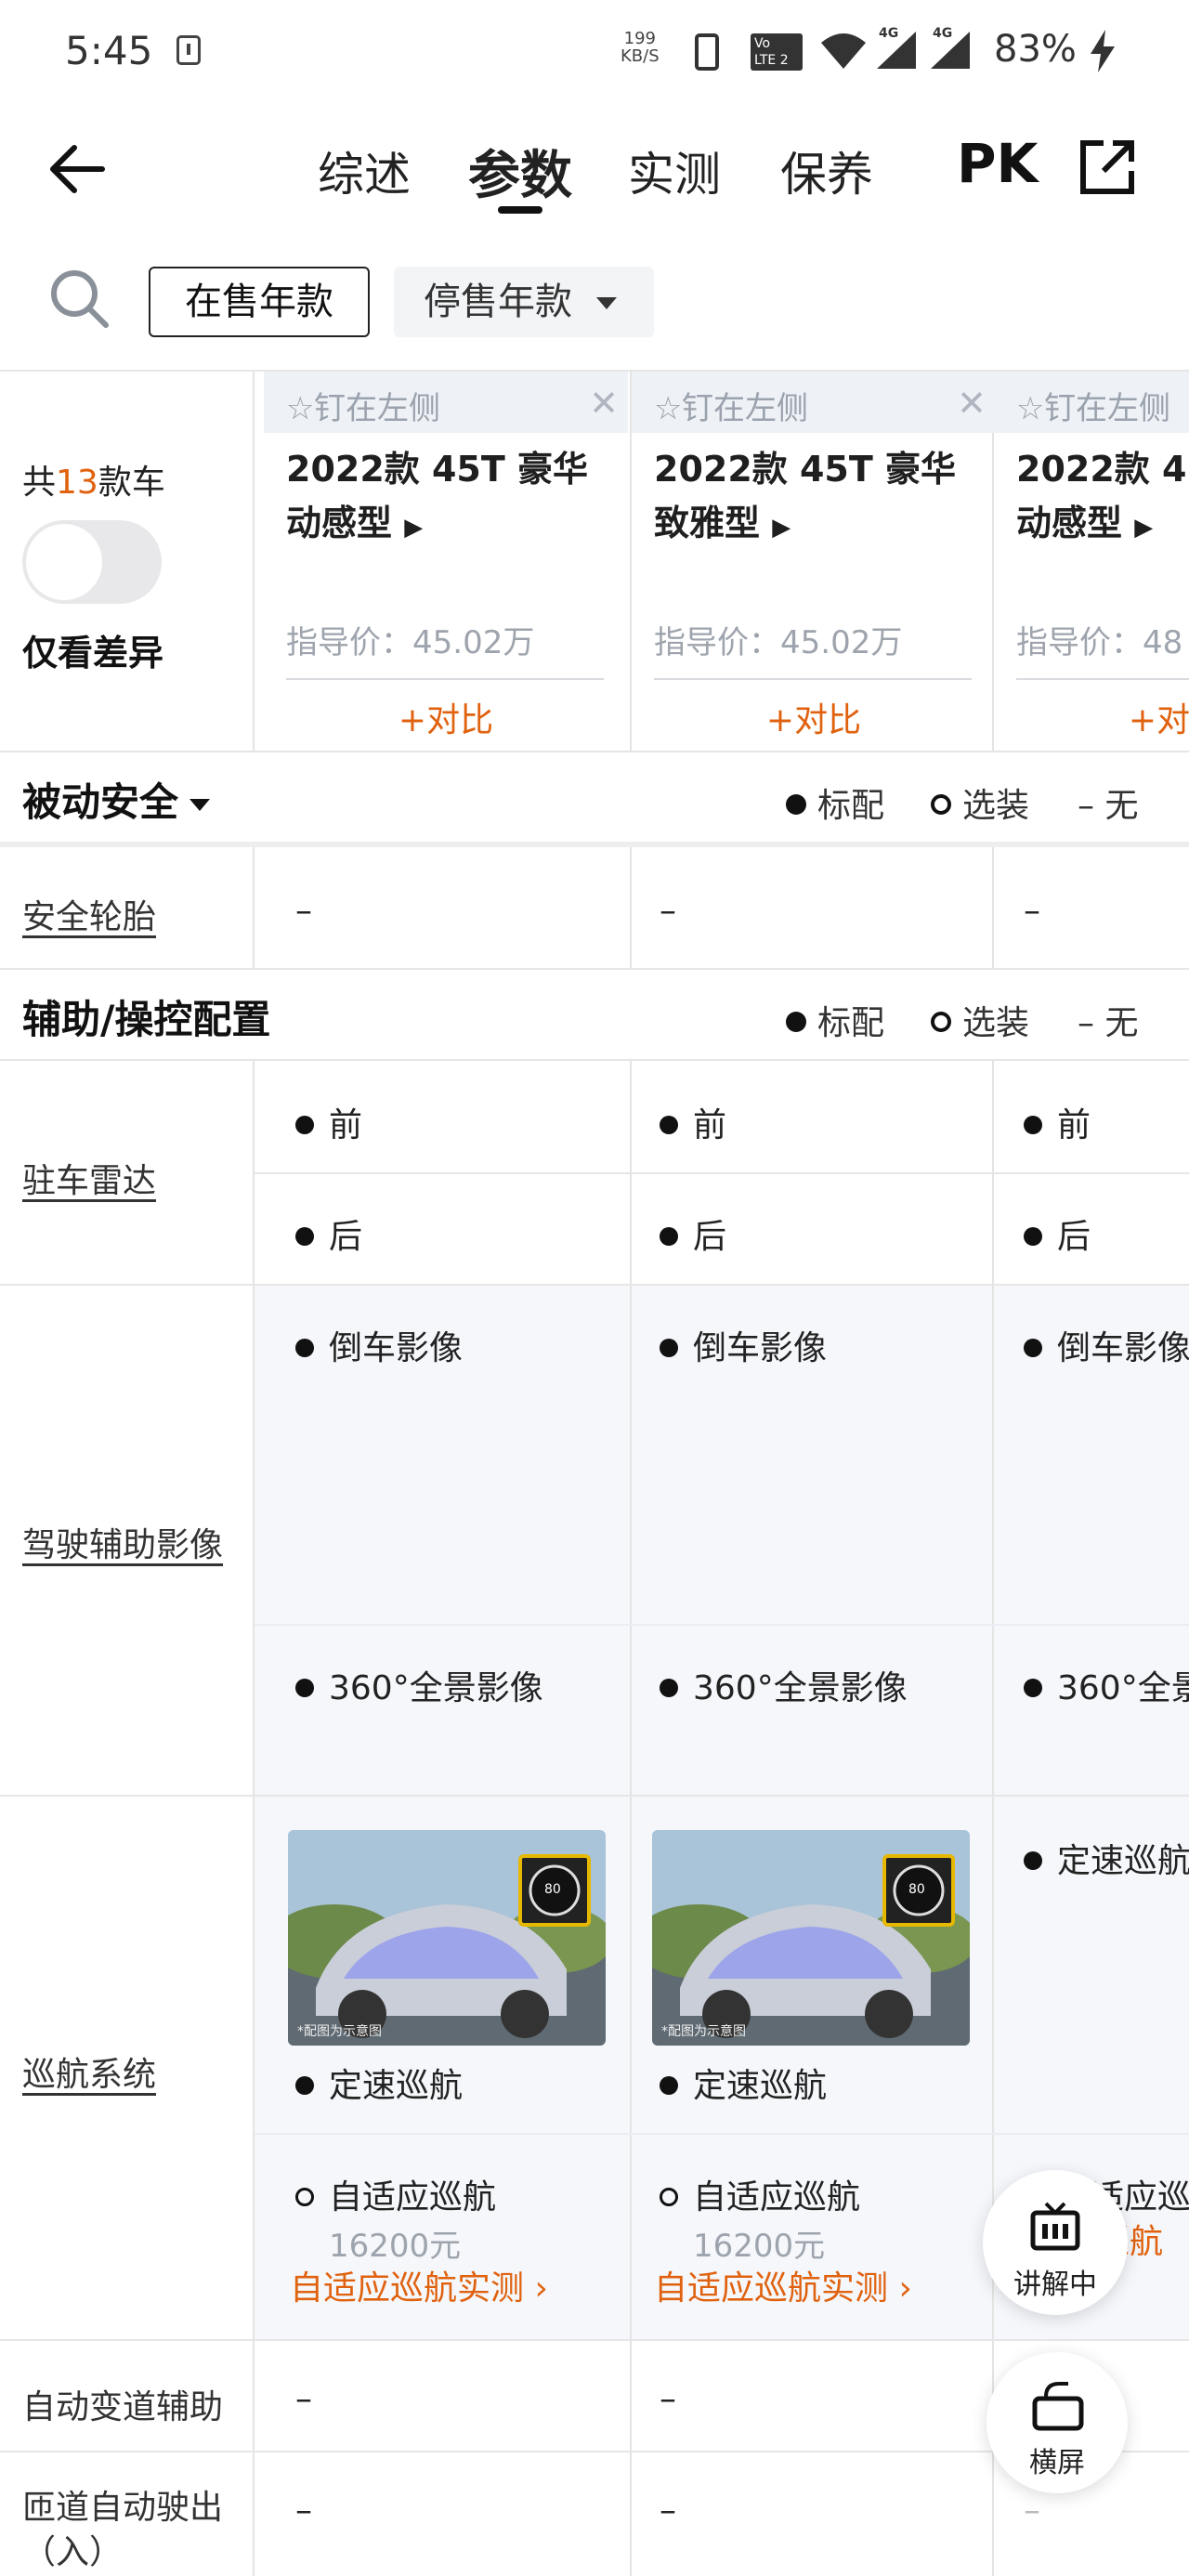 Image resolution: width=1189 pixels, height=2576 pixels. I want to click on status-bar: 5:45 199 KB/S Vo LTE 2 4G 4G 83%, so click(594, 52).